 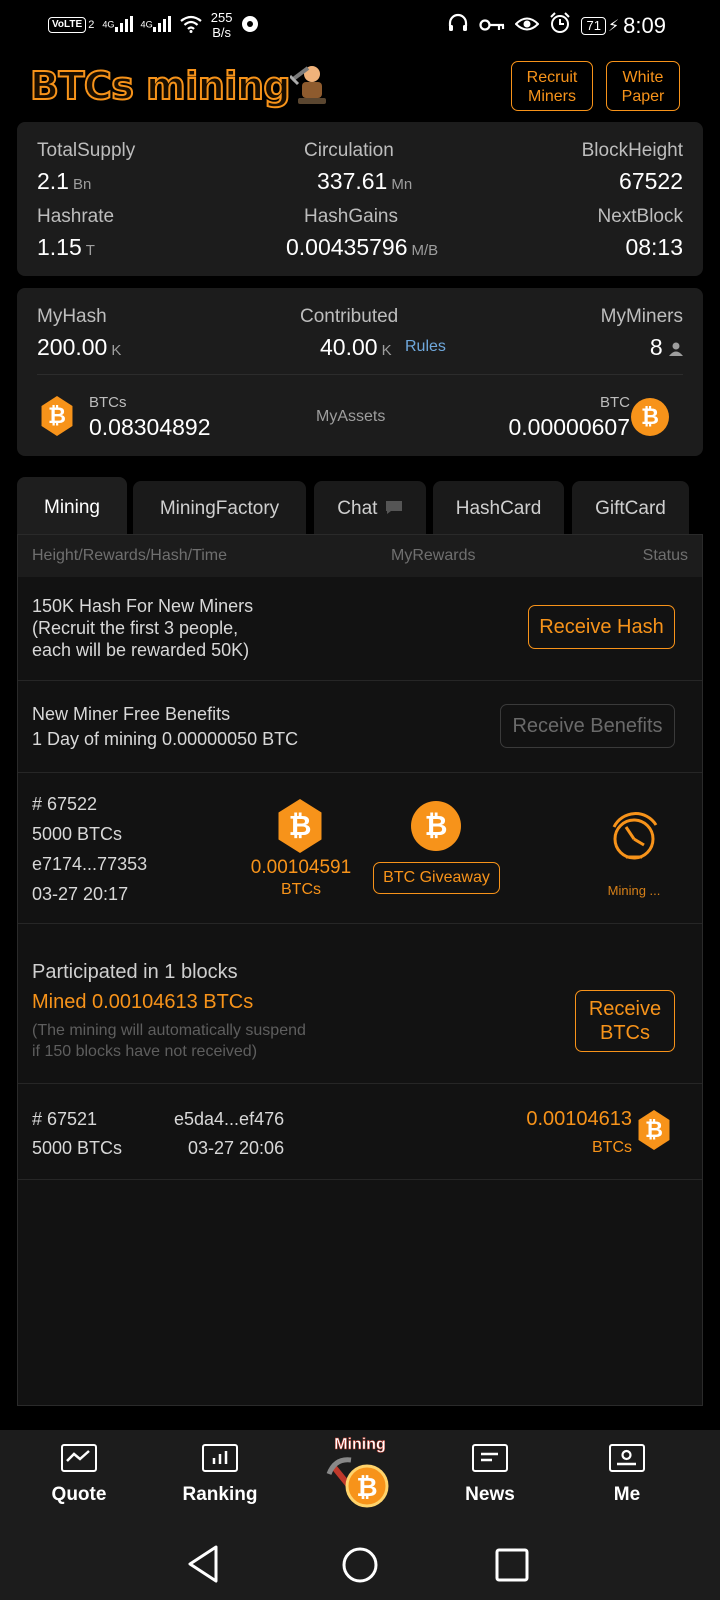 I want to click on tab-mining-factory: MiningFactory, so click(x=219, y=507).